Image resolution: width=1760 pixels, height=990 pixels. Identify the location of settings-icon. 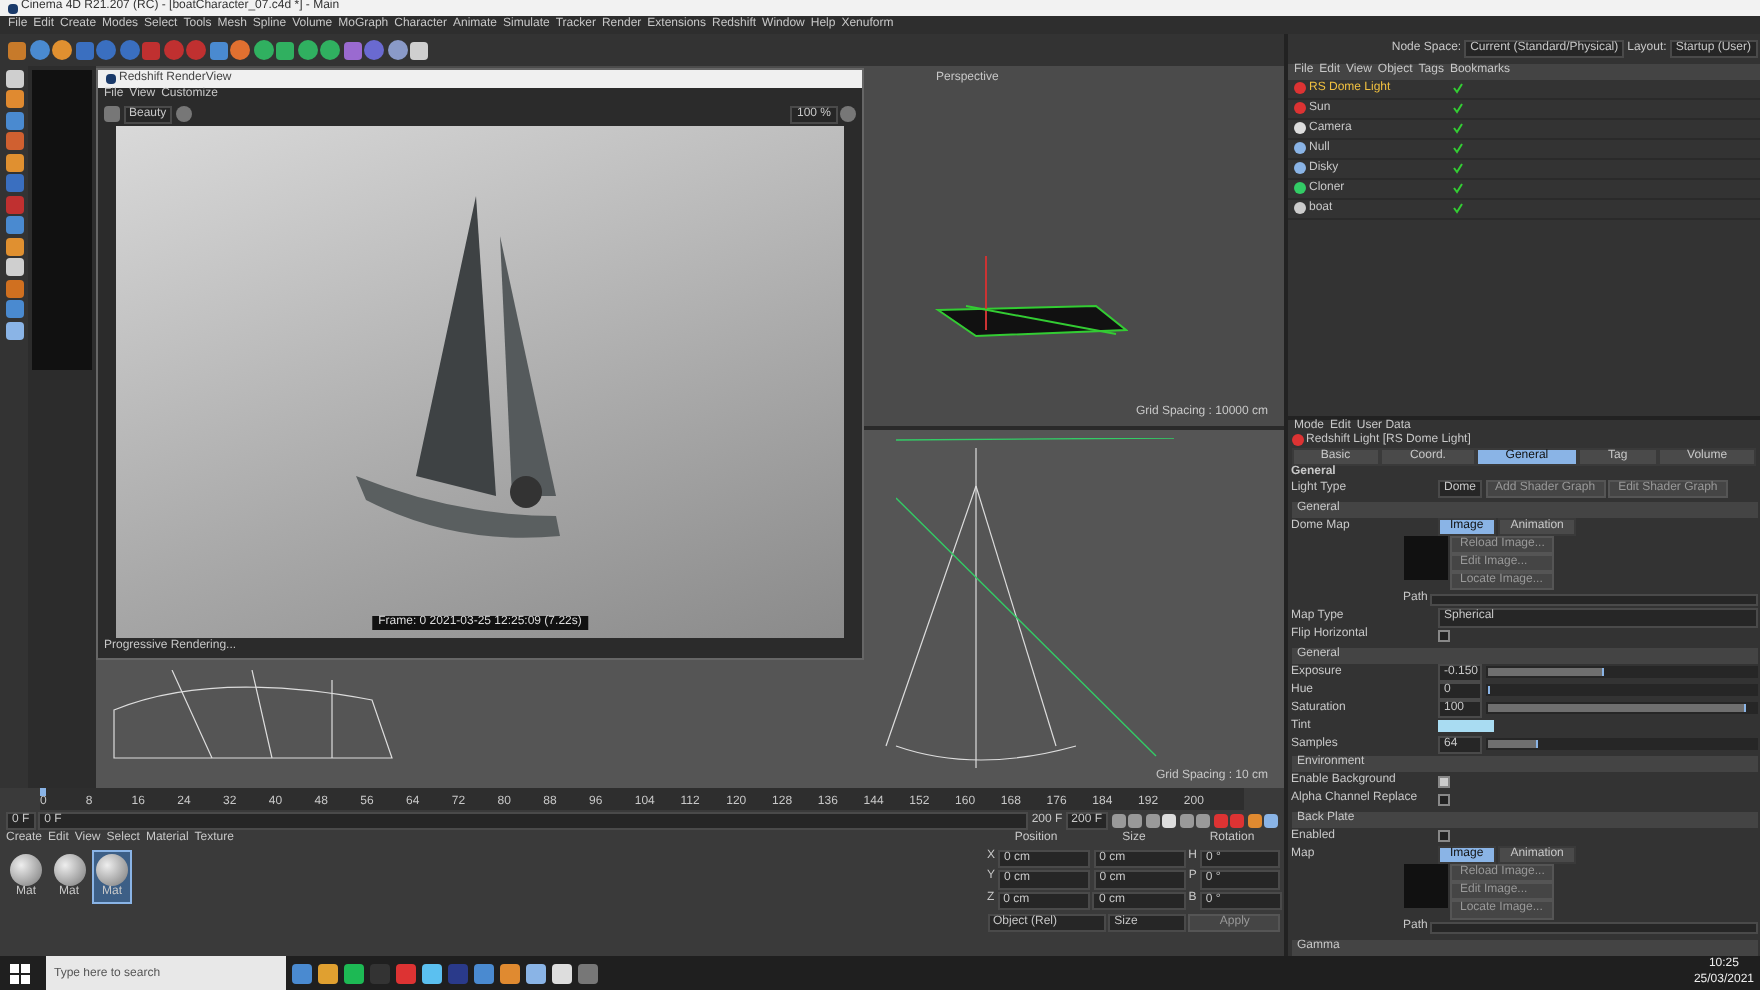
(848, 114).